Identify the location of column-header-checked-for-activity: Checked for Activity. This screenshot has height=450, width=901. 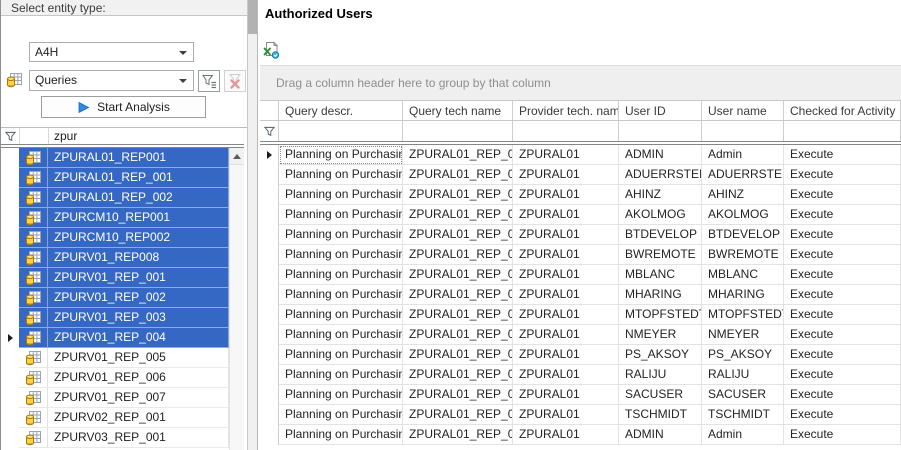
(842, 110).